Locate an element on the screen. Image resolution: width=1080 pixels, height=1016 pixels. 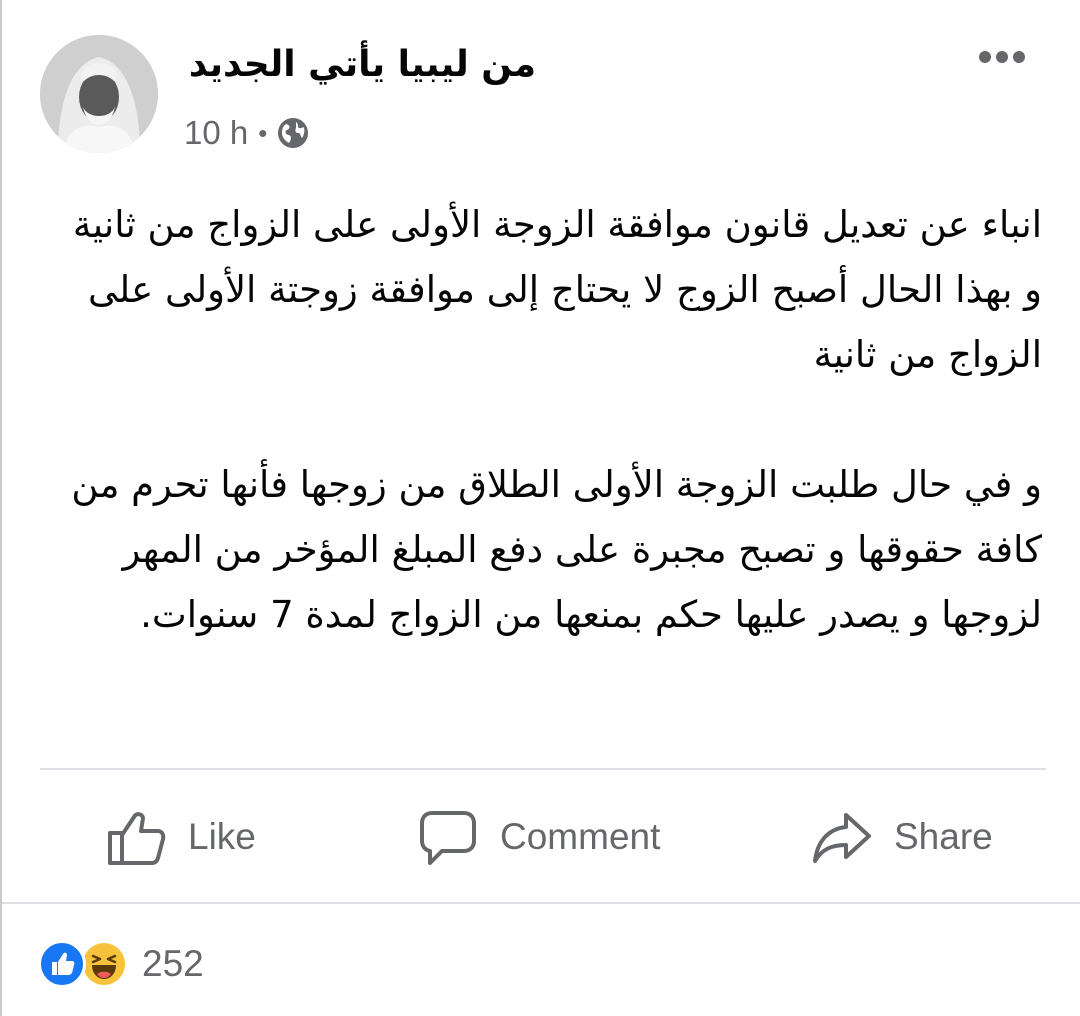
reaction-count: 252 is located at coordinates (173, 963).